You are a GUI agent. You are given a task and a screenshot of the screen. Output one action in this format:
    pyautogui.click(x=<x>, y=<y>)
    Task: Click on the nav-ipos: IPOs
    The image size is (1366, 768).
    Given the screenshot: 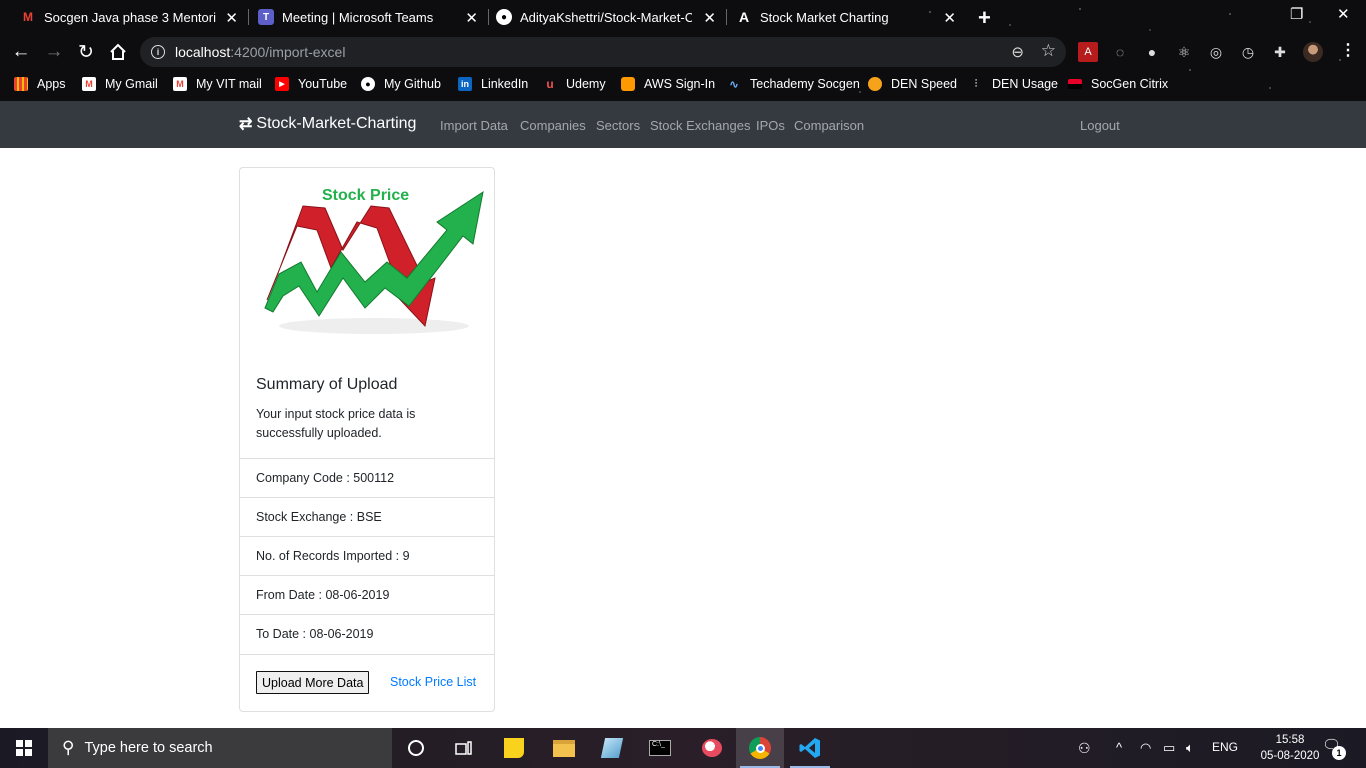 What is the action you would take?
    pyautogui.click(x=770, y=125)
    